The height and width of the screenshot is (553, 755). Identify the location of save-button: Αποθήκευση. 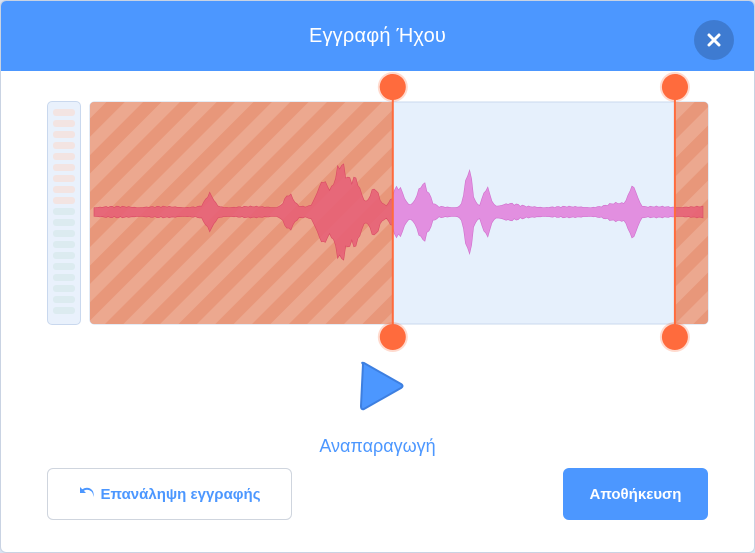
(635, 494).